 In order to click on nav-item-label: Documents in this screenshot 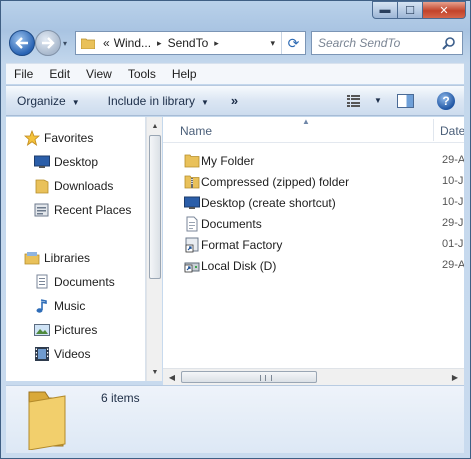, I will do `click(84, 282)`.